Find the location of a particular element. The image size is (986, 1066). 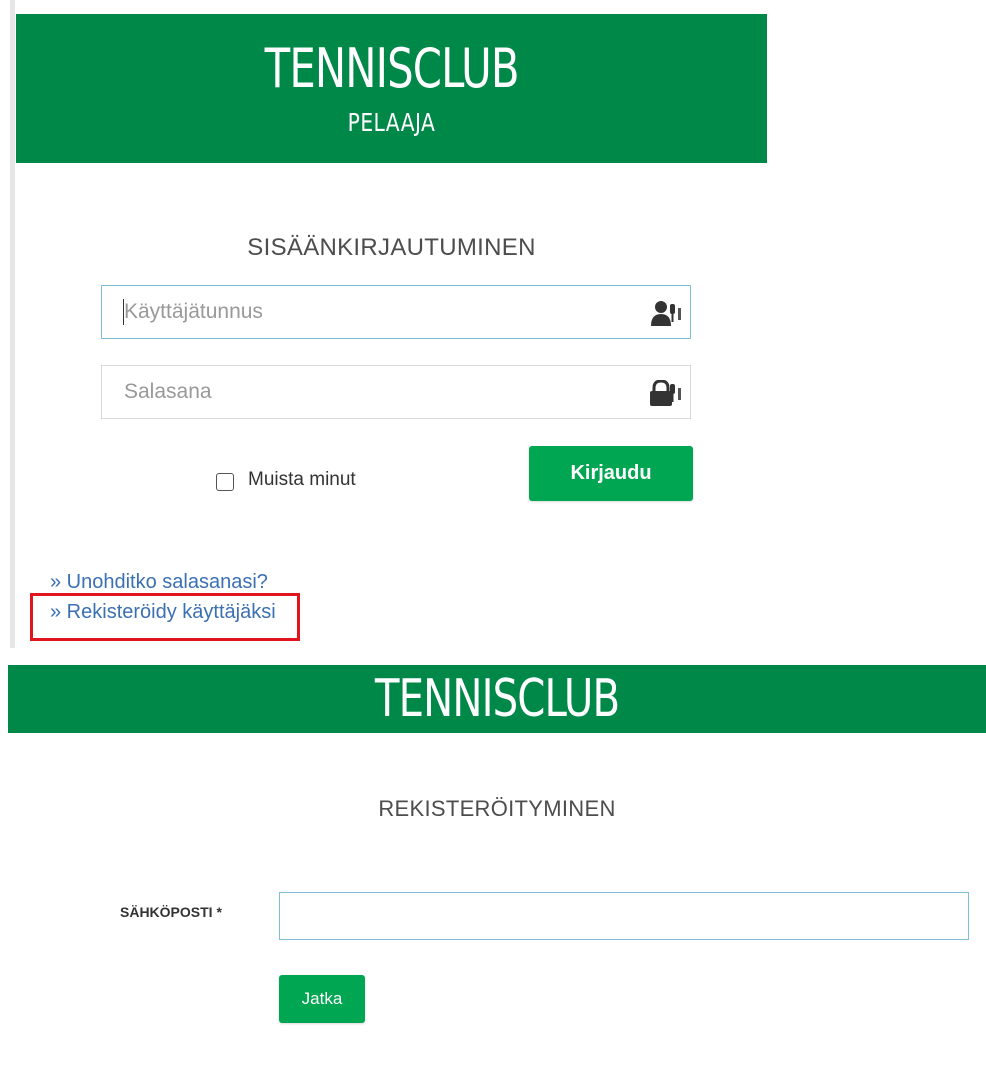

forgot-password-link: » Unohditko salasanasi? is located at coordinates (159, 582).